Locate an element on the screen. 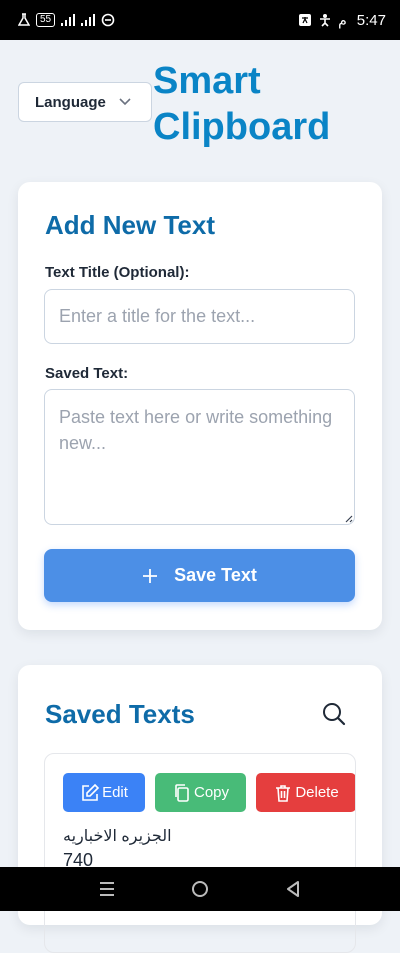 The height and width of the screenshot is (953, 400). title-field-label: Text Title (Optional): is located at coordinates (117, 272).